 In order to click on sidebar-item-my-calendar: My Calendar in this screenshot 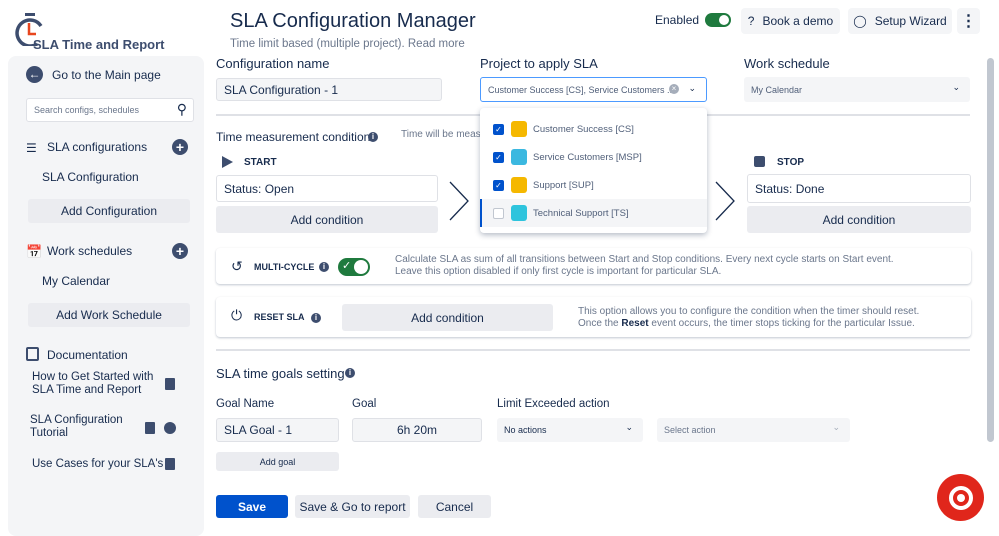, I will do `click(76, 281)`.